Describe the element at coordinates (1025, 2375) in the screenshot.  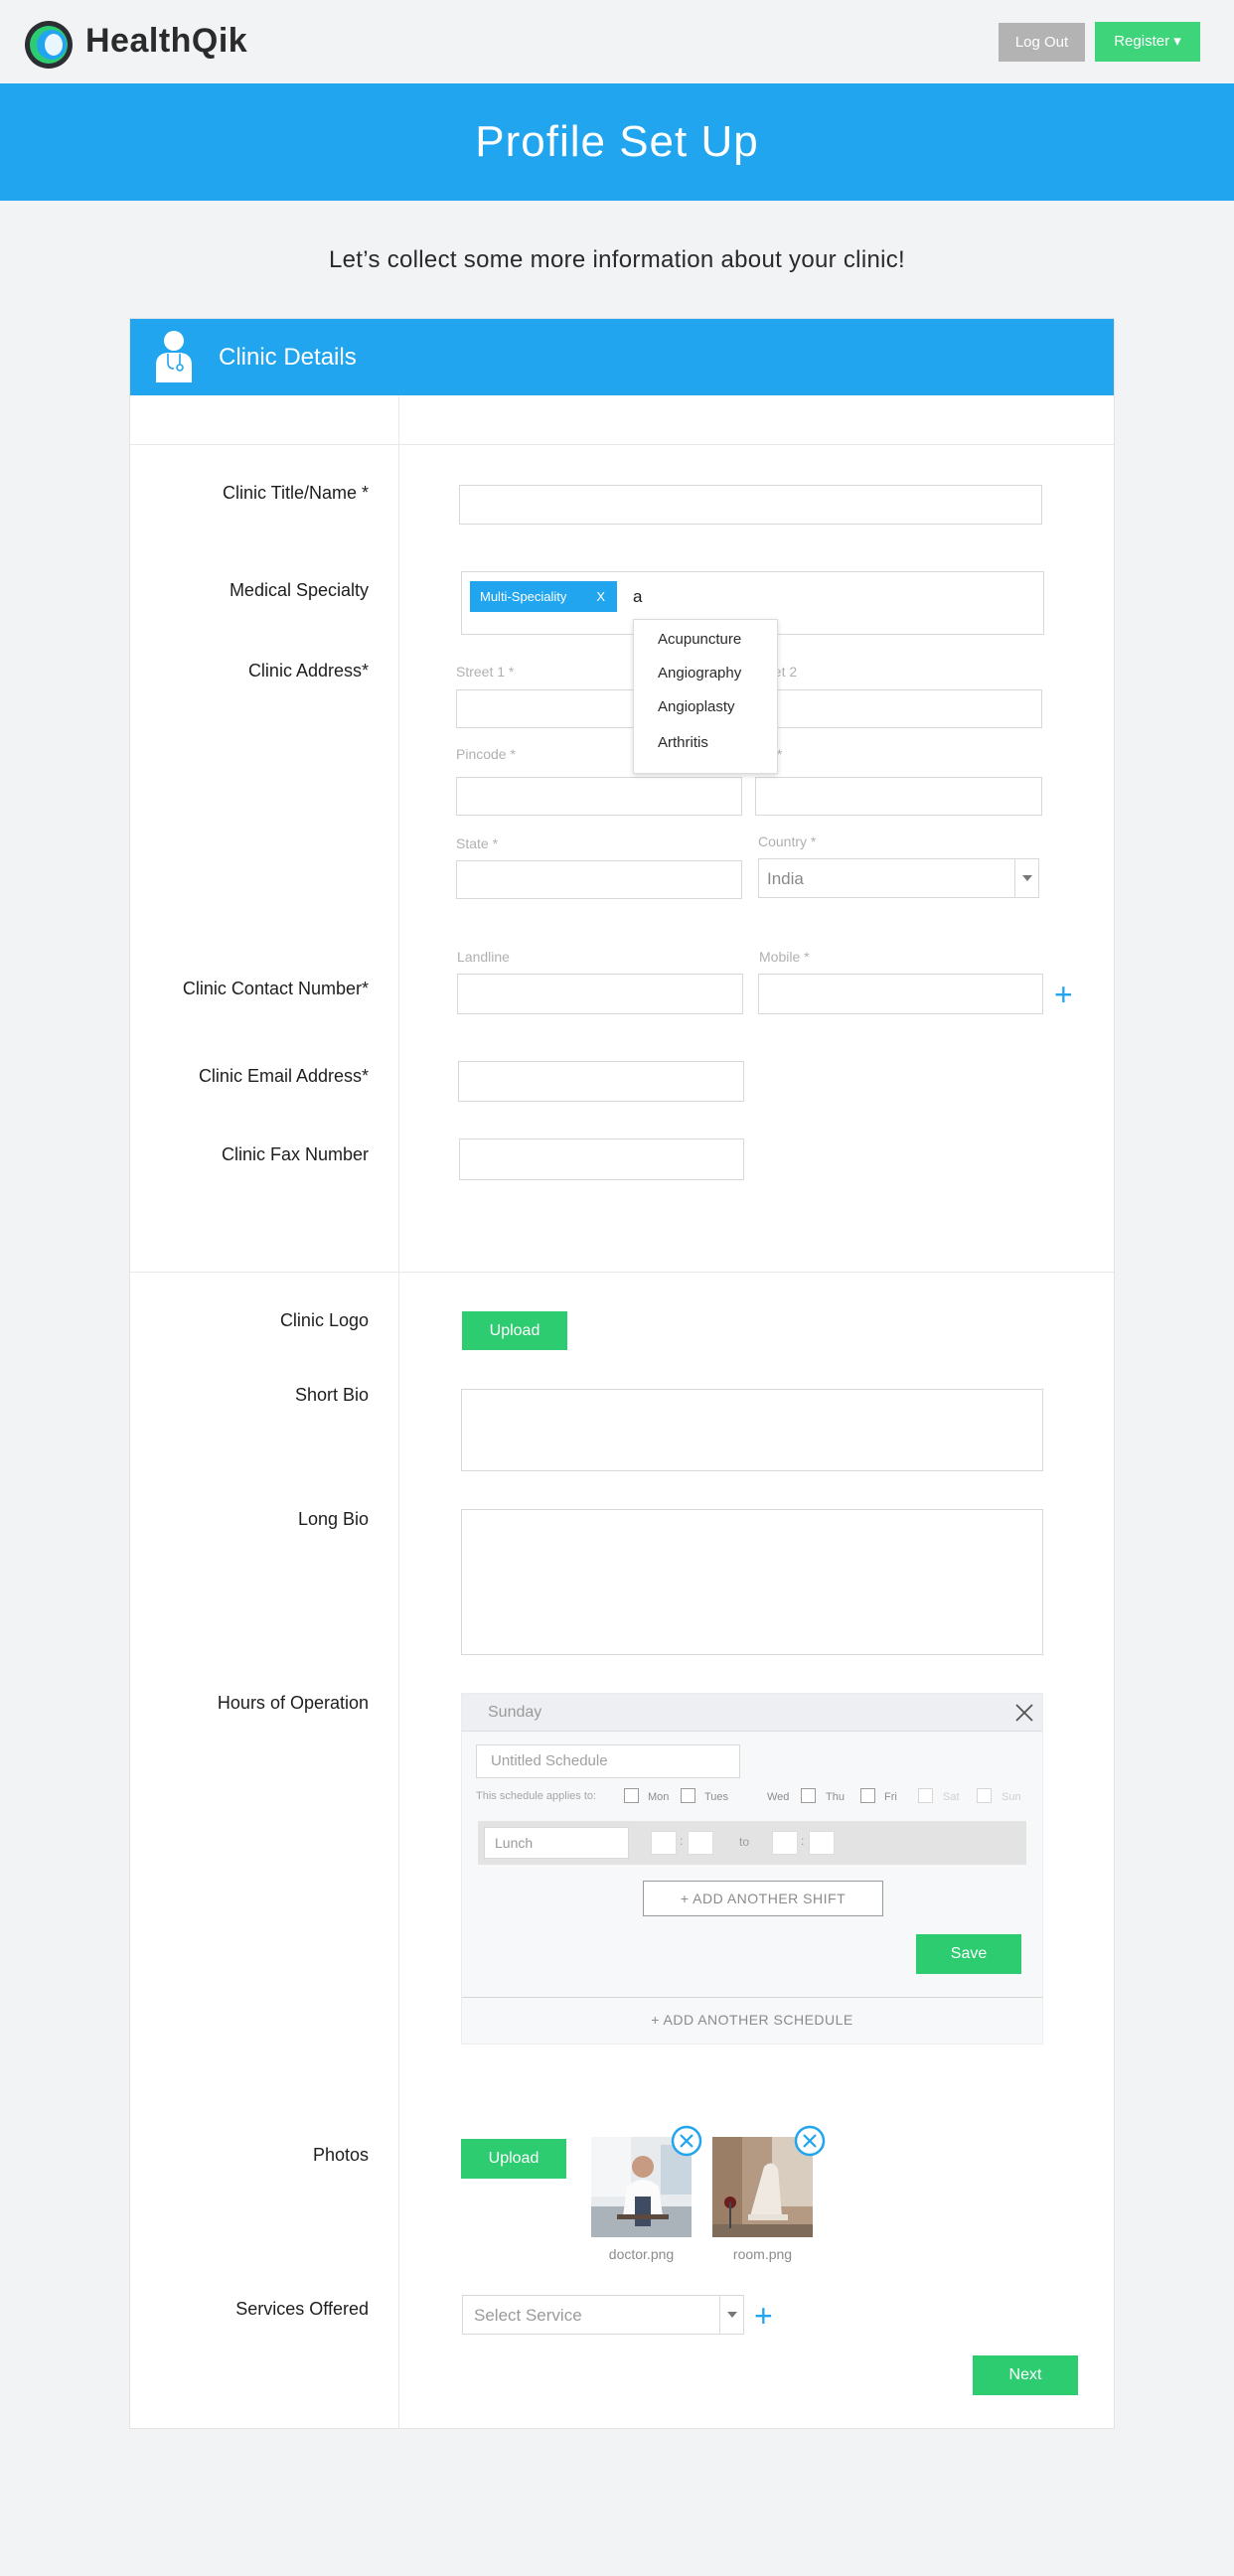
I see `next-button: Next` at that location.